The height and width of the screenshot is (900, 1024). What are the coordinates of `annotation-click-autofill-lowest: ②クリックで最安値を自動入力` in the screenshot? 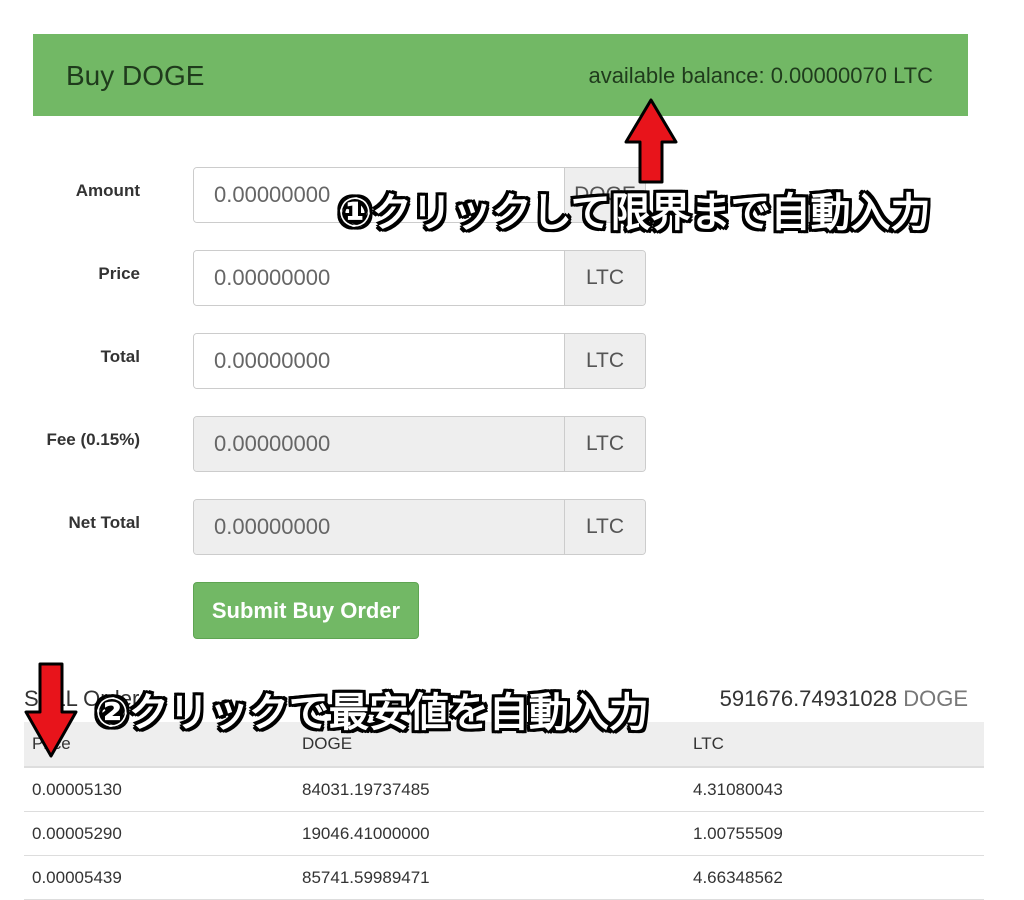 It's located at (372, 713).